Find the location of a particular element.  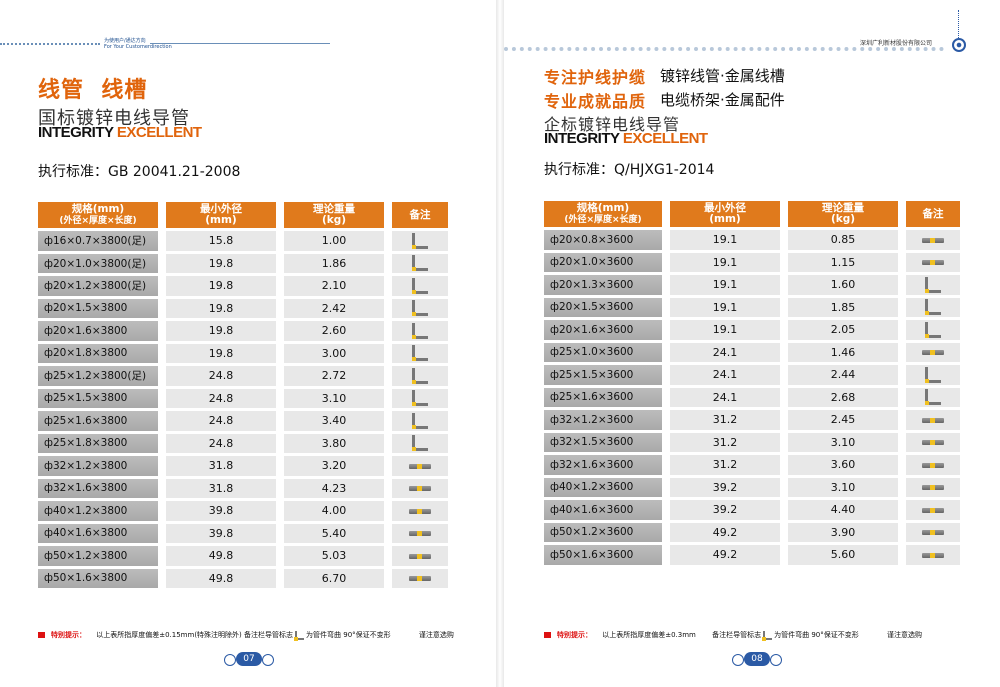

header-company: 深圳广利新材股份有限公司 is located at coordinates (896, 43).